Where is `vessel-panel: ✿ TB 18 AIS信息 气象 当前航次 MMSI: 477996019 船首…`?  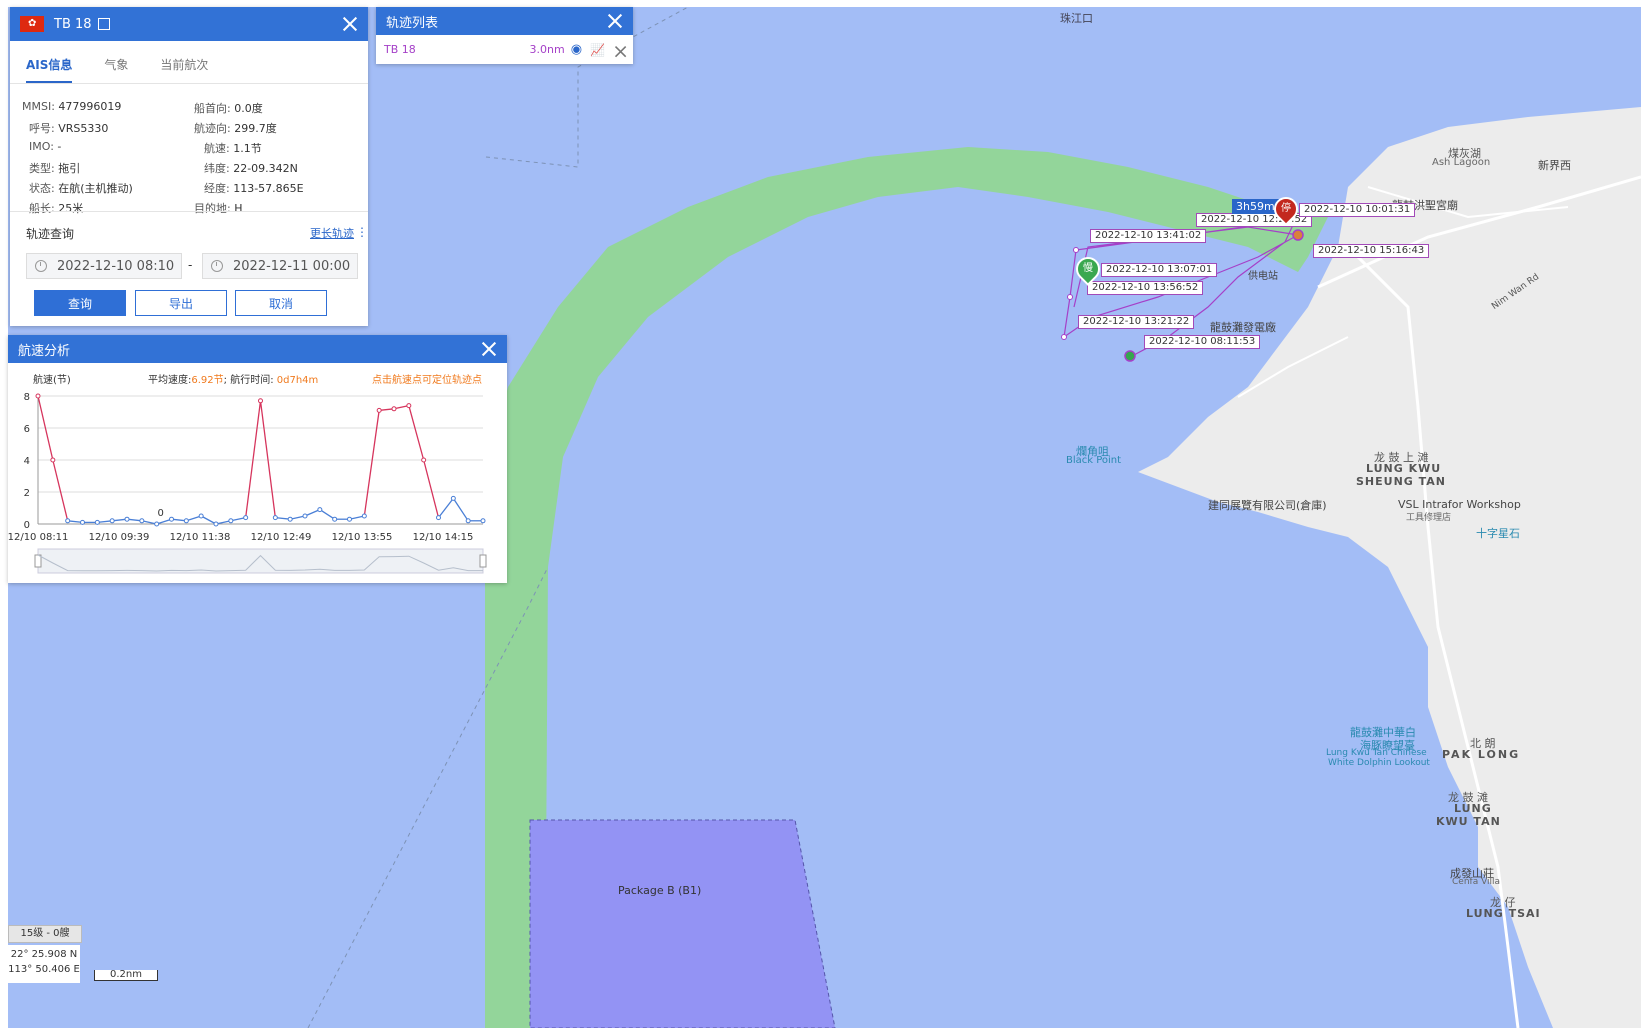
vessel-panel: ✿ TB 18 AIS信息 气象 当前航次 MMSI: 477996019 船首… is located at coordinates (189, 166).